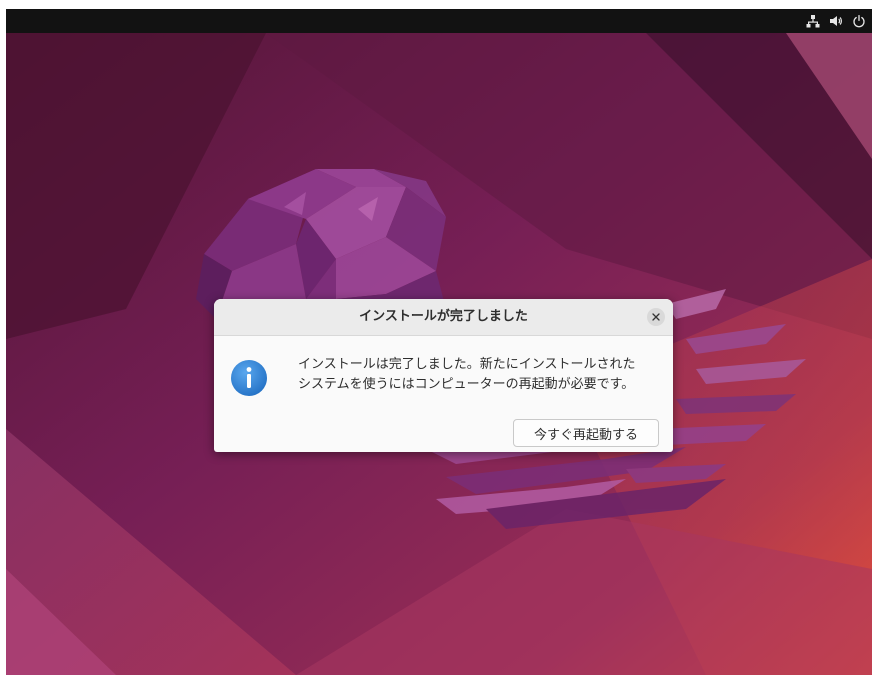 The image size is (878, 675). I want to click on close-button, so click(656, 317).